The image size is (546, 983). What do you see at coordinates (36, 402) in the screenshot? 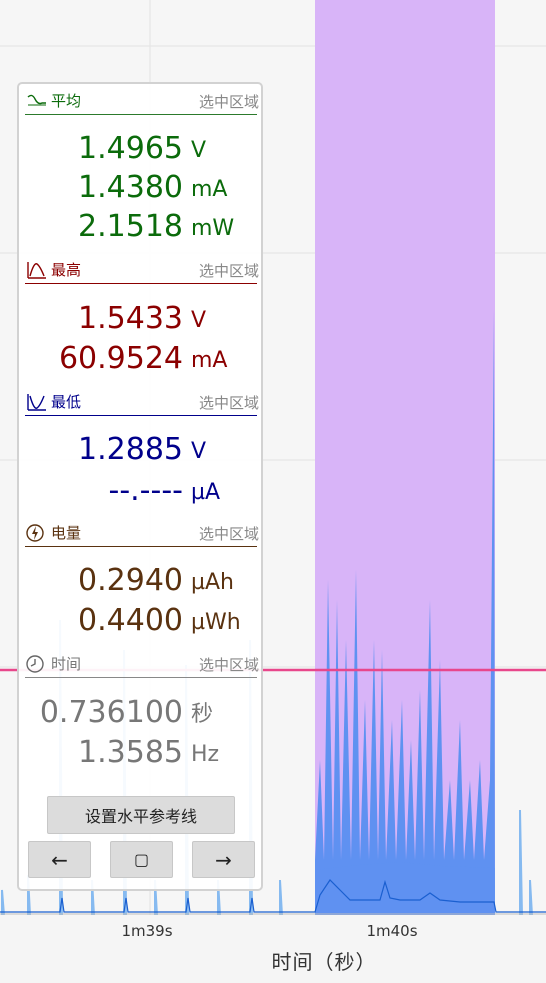
I see `valley-icon` at bounding box center [36, 402].